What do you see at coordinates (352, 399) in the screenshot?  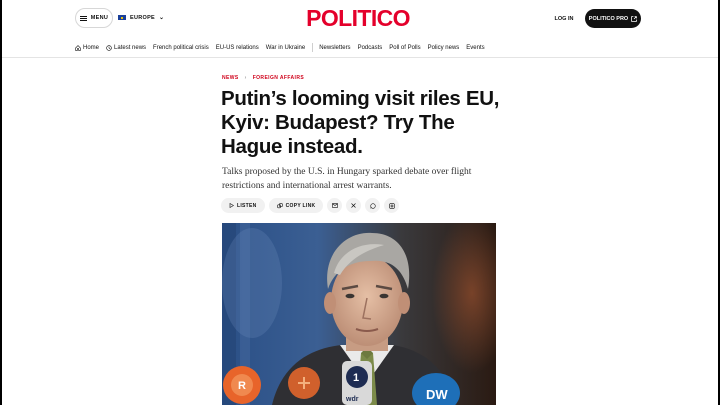 I see `wdr-mic-logo: wdr` at bounding box center [352, 399].